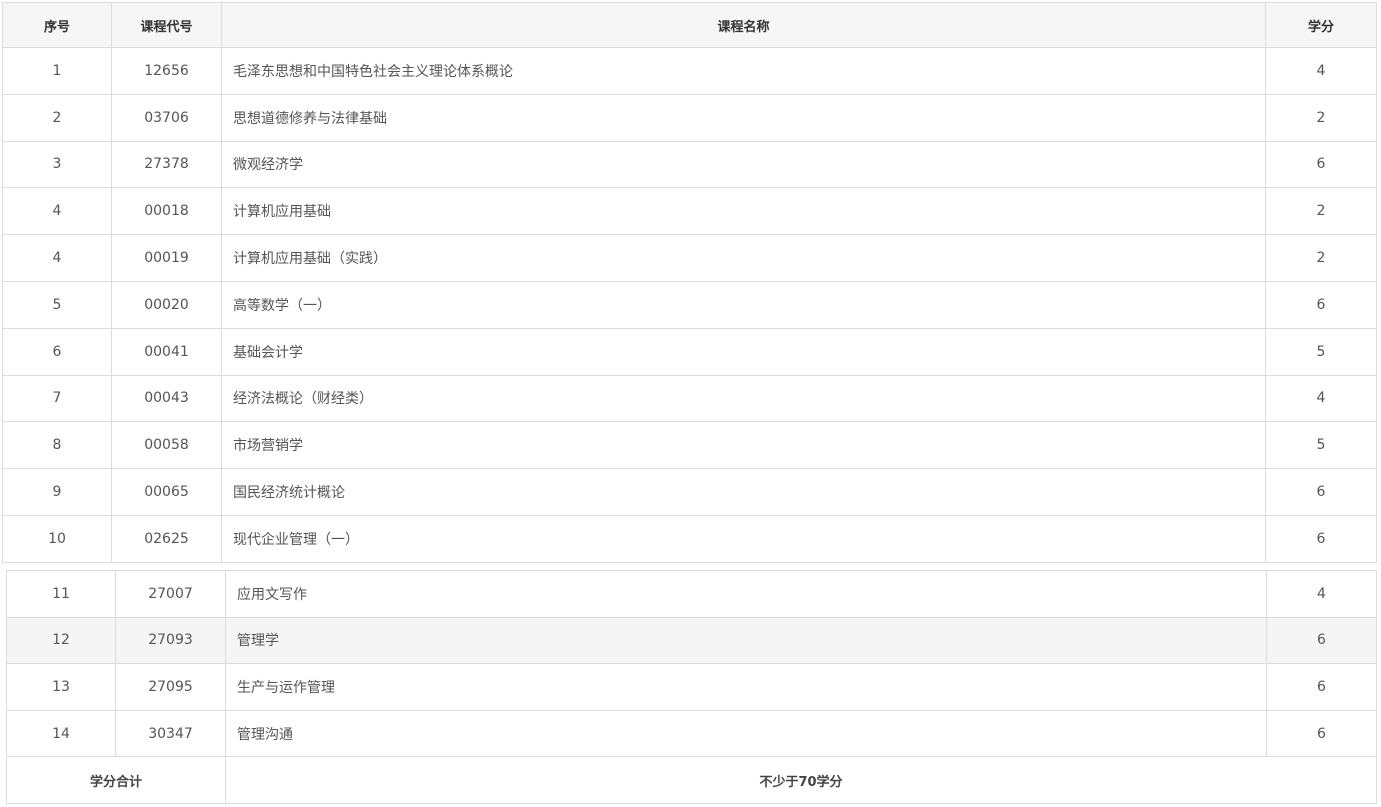 The width and height of the screenshot is (1381, 807). What do you see at coordinates (166, 445) in the screenshot?
I see `cell-code: 00058` at bounding box center [166, 445].